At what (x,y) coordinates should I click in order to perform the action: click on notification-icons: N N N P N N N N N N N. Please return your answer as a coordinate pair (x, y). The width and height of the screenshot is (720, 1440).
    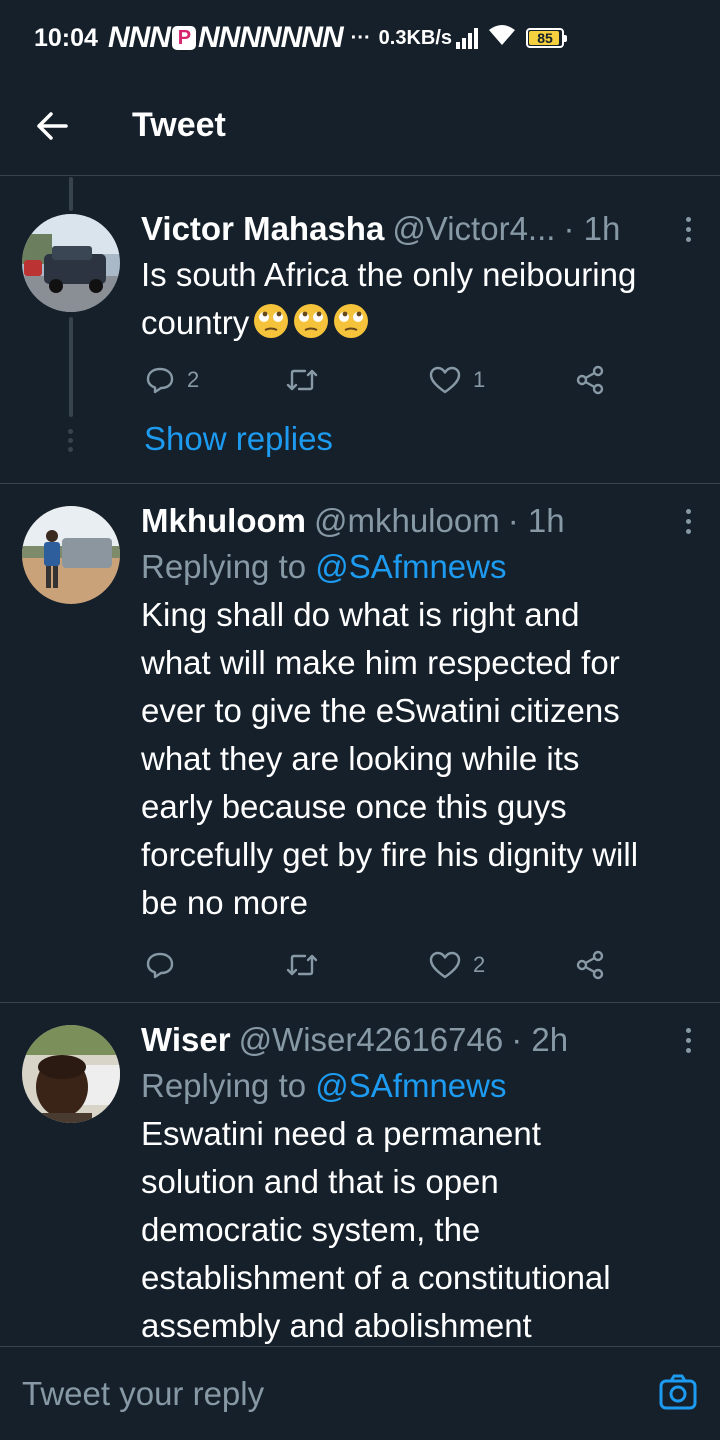
    Looking at the image, I should click on (225, 38).